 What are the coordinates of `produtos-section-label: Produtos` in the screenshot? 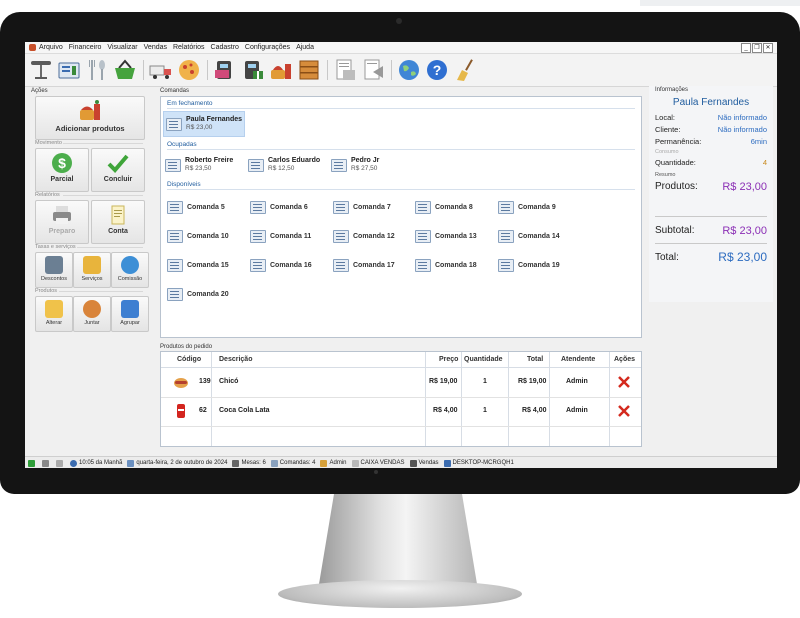 It's located at (46, 291).